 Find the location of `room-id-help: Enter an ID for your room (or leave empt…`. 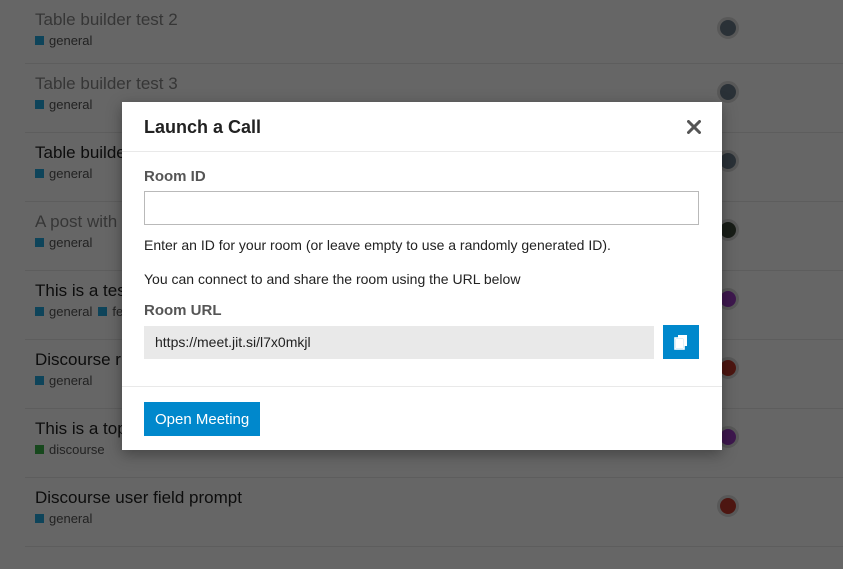

room-id-help: Enter an ID for your room (or leave empt… is located at coordinates (377, 245).